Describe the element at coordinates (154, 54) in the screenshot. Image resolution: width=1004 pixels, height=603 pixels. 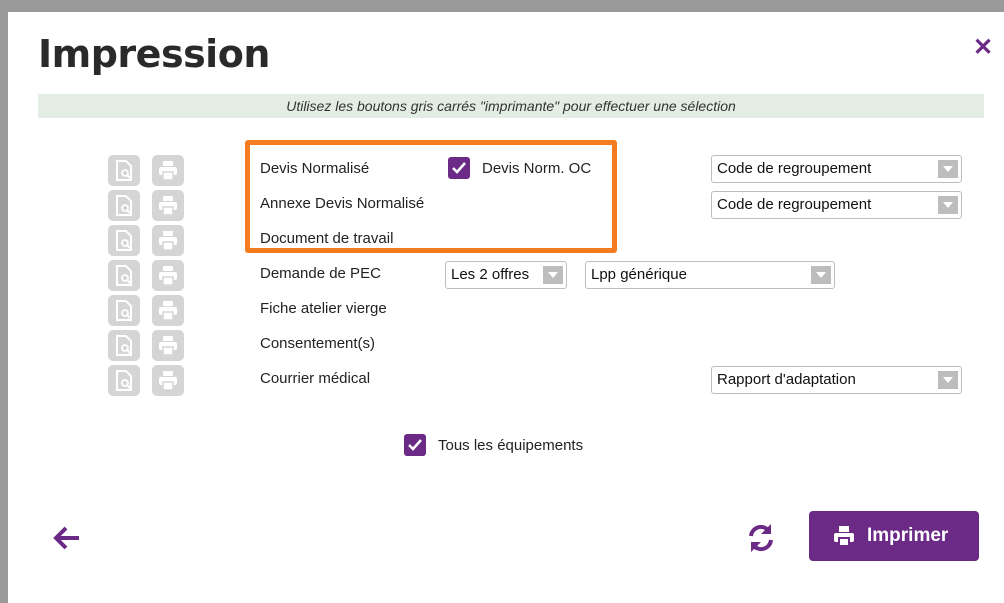
I see `dialog-title: Impression` at that location.